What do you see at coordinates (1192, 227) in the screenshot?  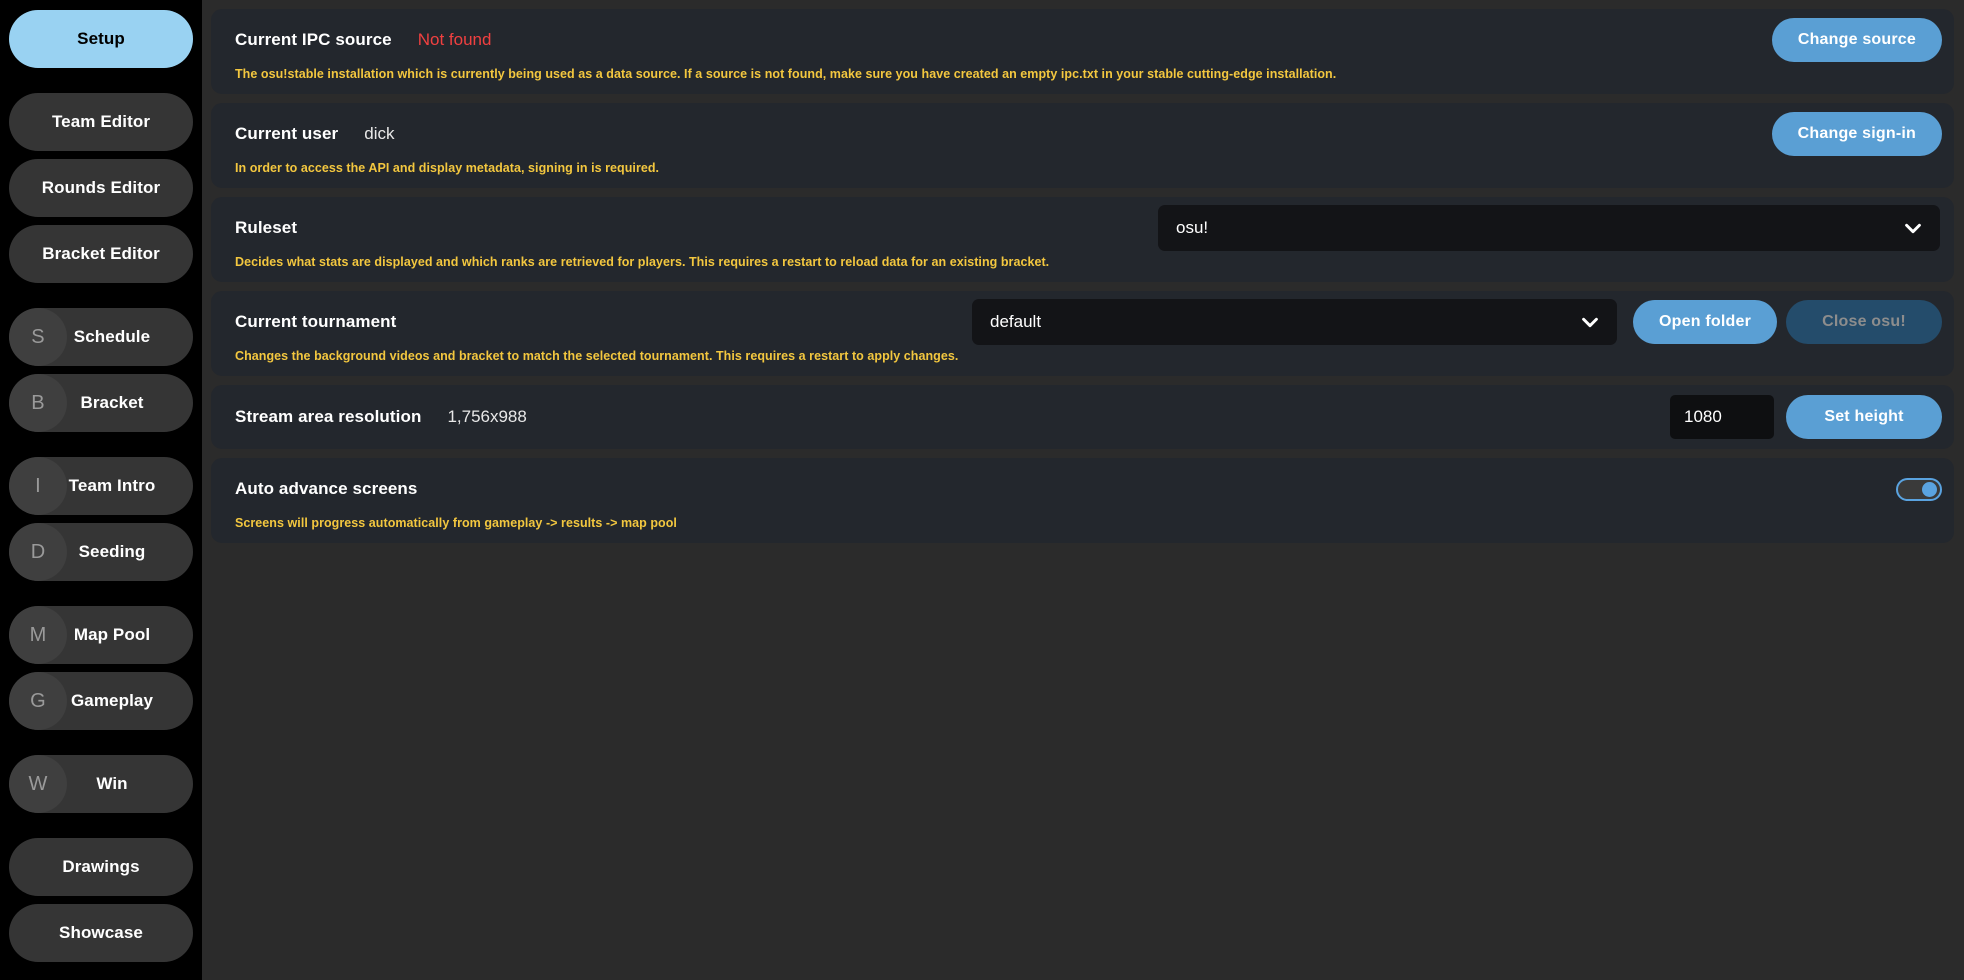 I see `ruleset-selected-value: osu!` at bounding box center [1192, 227].